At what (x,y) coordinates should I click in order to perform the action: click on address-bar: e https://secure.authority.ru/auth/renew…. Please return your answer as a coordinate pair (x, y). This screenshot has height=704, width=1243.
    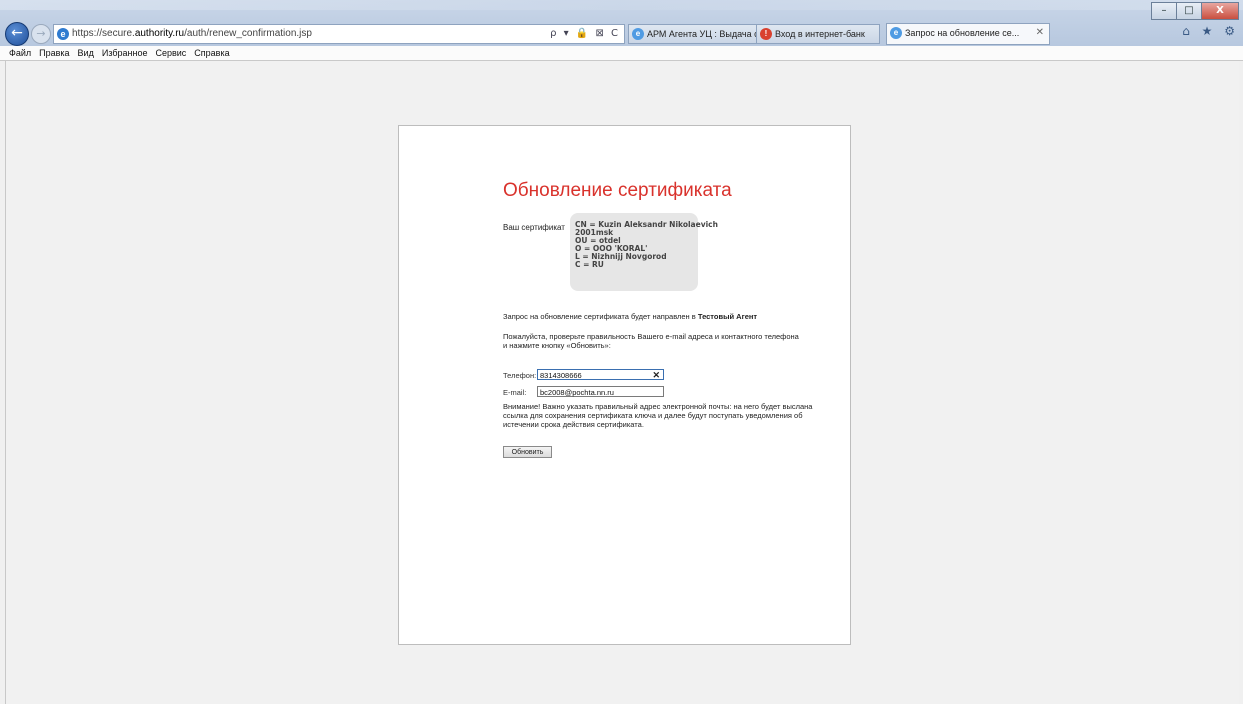
    Looking at the image, I should click on (339, 34).